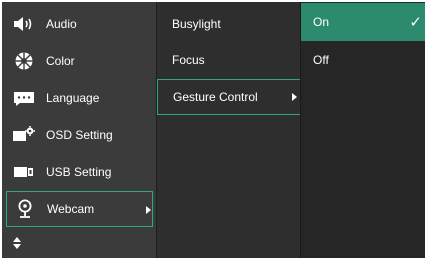 This screenshot has height=260, width=427. I want to click on webcam-icon, so click(25, 209).